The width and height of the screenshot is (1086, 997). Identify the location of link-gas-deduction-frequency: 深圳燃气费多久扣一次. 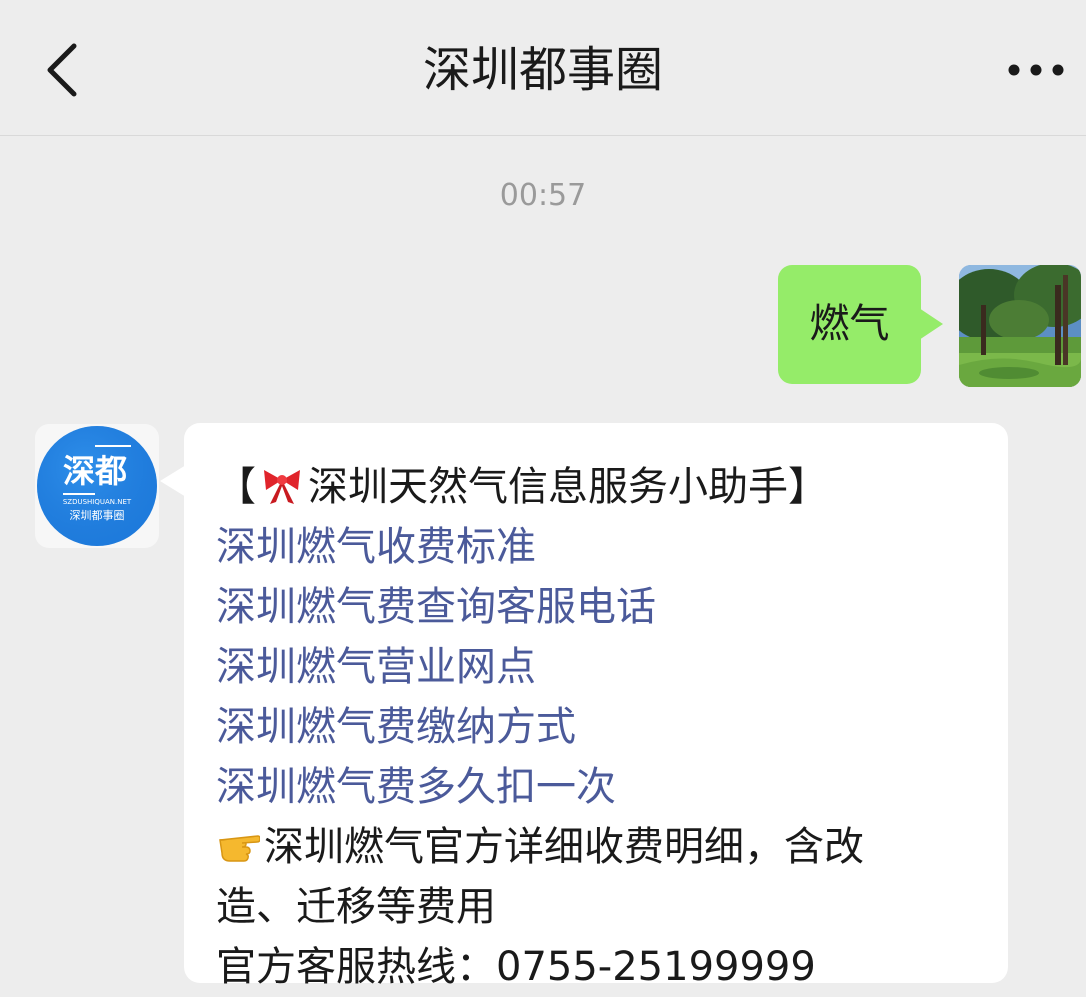
(597, 787).